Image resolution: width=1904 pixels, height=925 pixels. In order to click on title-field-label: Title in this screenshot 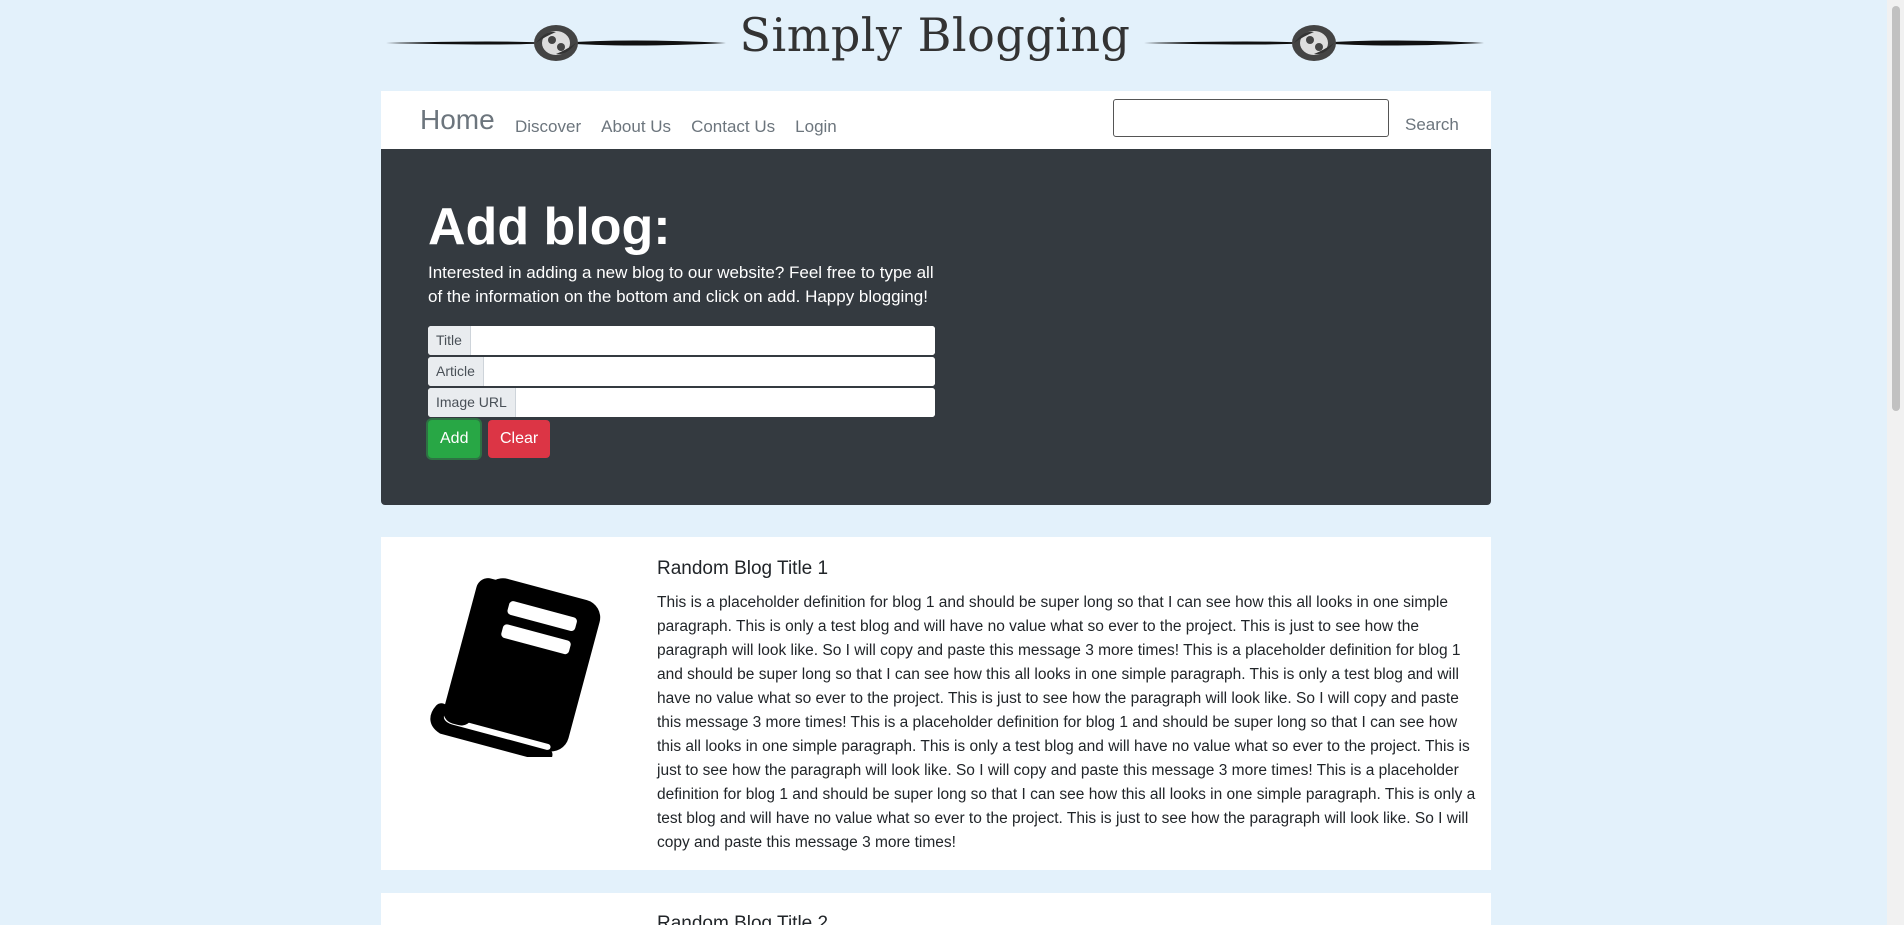, I will do `click(449, 340)`.